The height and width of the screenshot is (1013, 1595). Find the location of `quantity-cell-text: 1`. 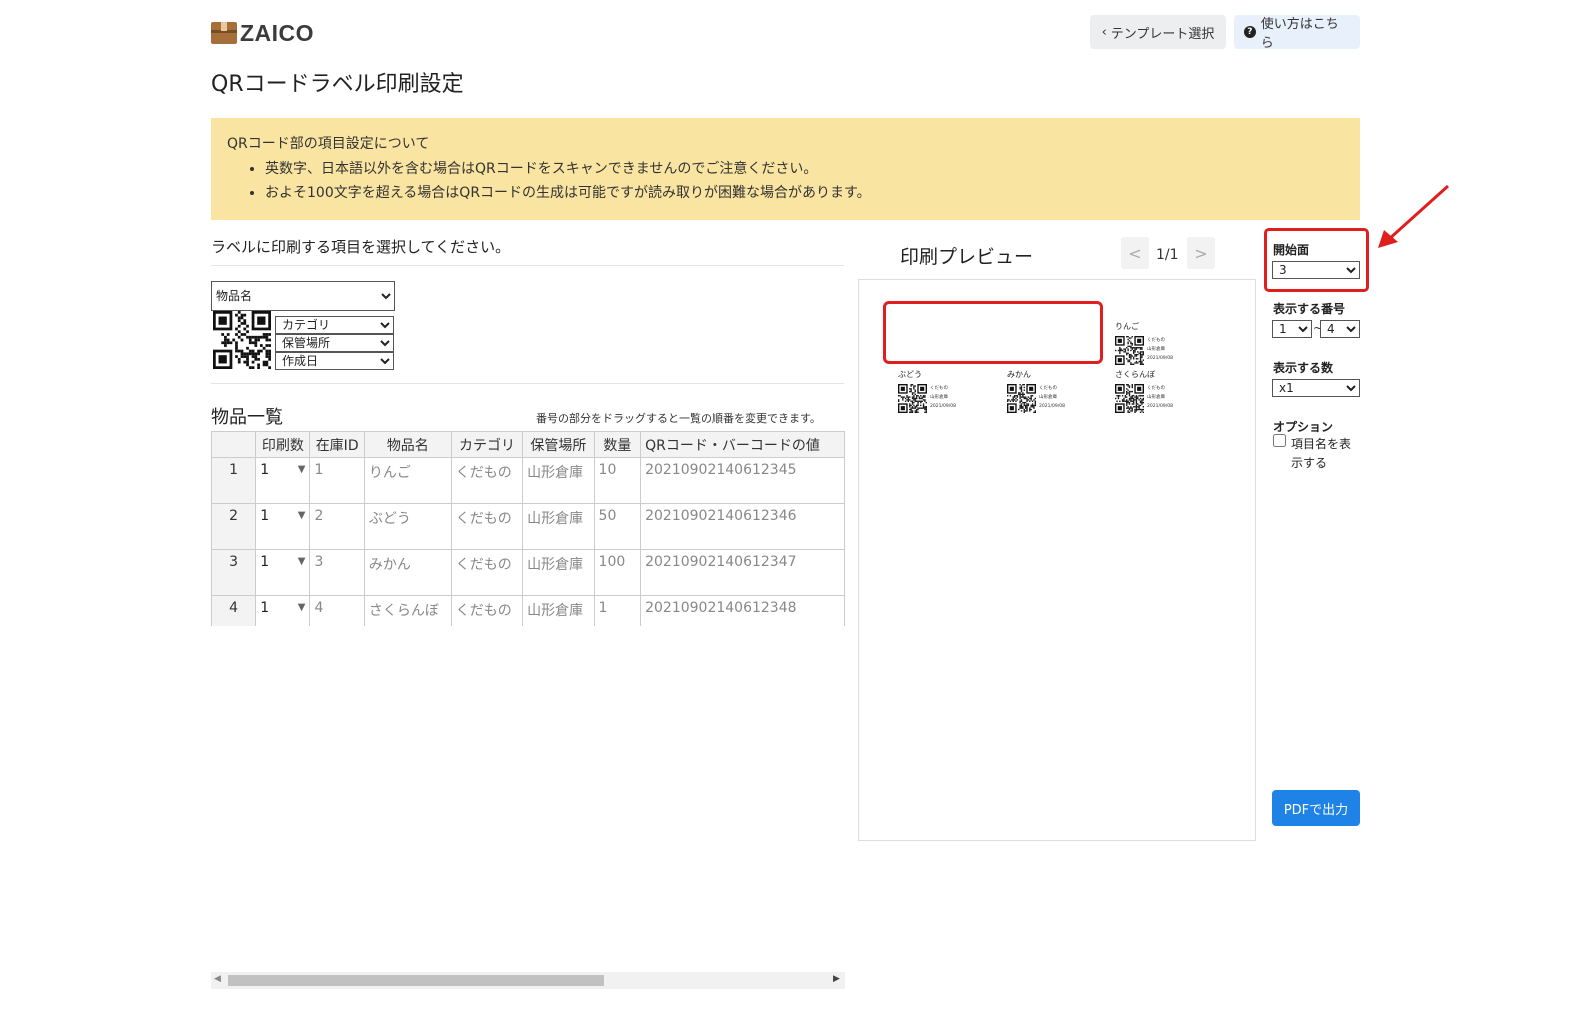

quantity-cell-text: 1 is located at coordinates (603, 608).